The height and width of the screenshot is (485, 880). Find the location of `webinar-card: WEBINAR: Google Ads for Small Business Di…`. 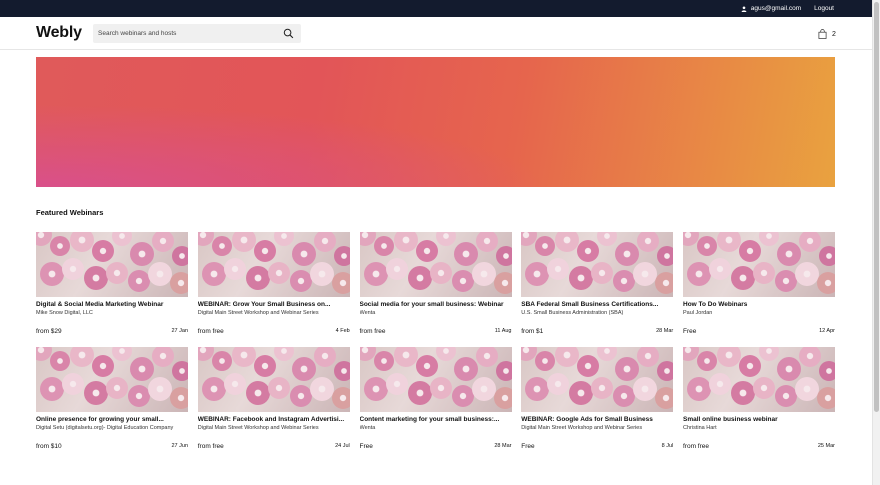

webinar-card: WEBINAR: Google Ads for Small Business Di… is located at coordinates (597, 404).